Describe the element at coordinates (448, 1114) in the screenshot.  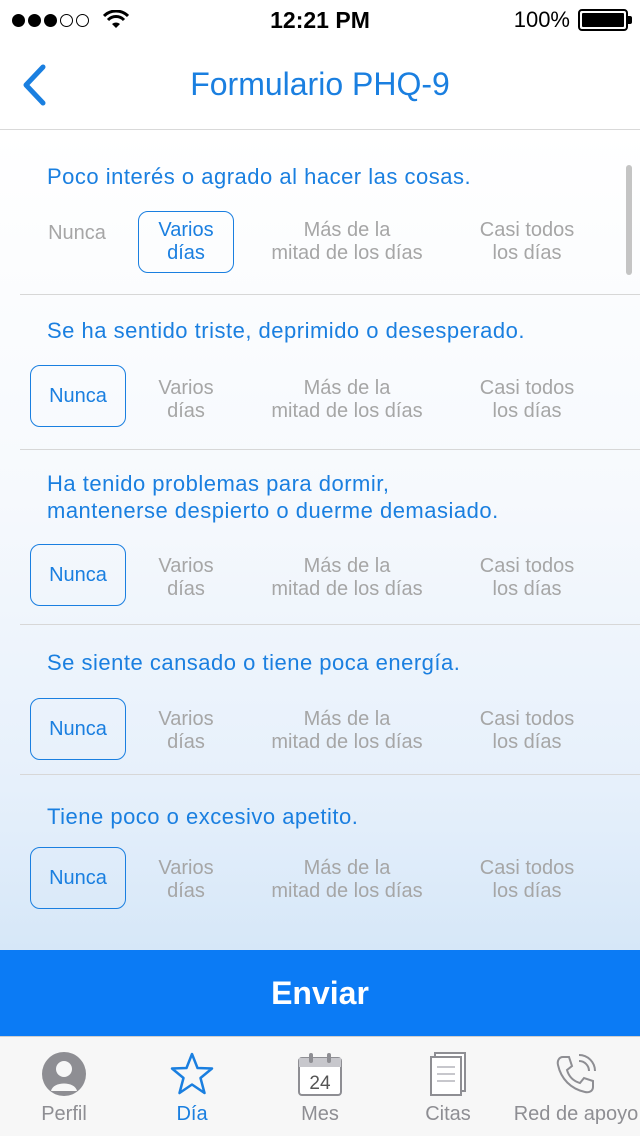
I see `tab-label: Citas` at that location.